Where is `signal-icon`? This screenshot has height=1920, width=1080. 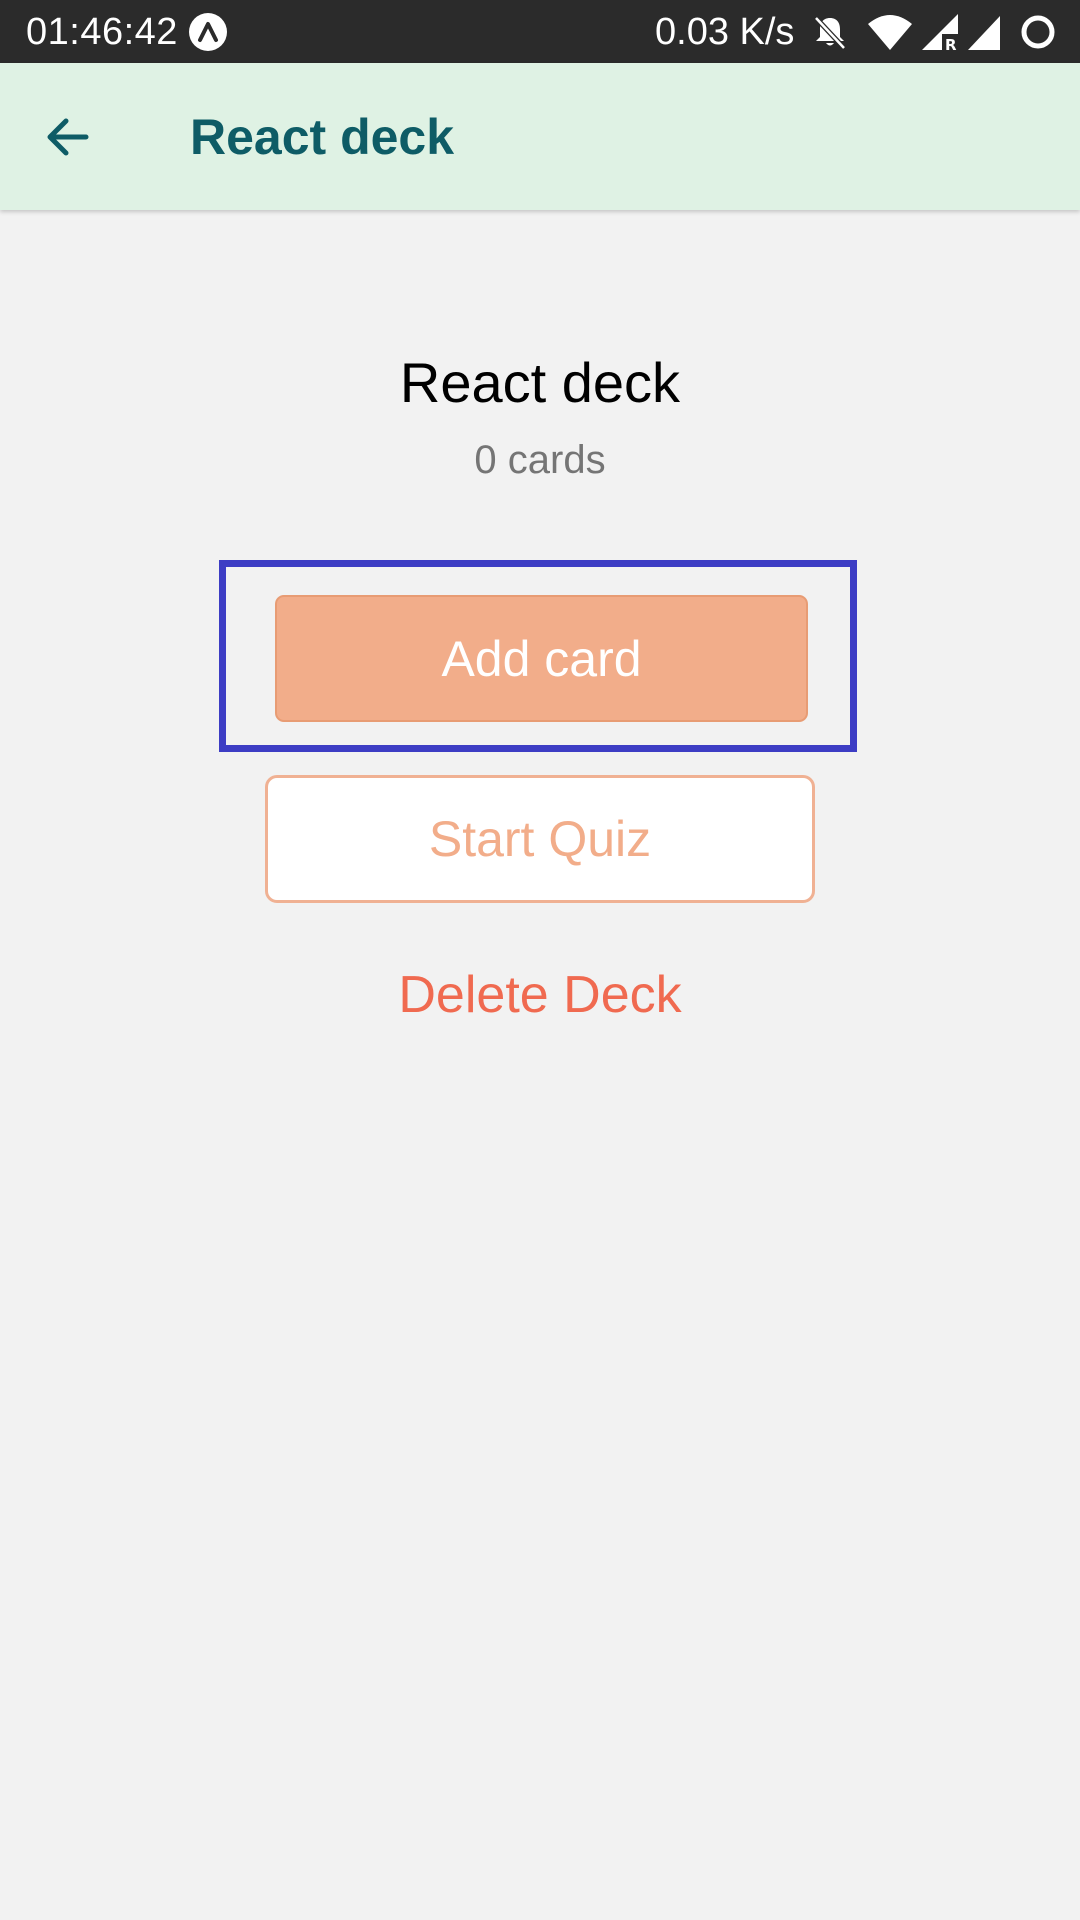 signal-icon is located at coordinates (984, 33).